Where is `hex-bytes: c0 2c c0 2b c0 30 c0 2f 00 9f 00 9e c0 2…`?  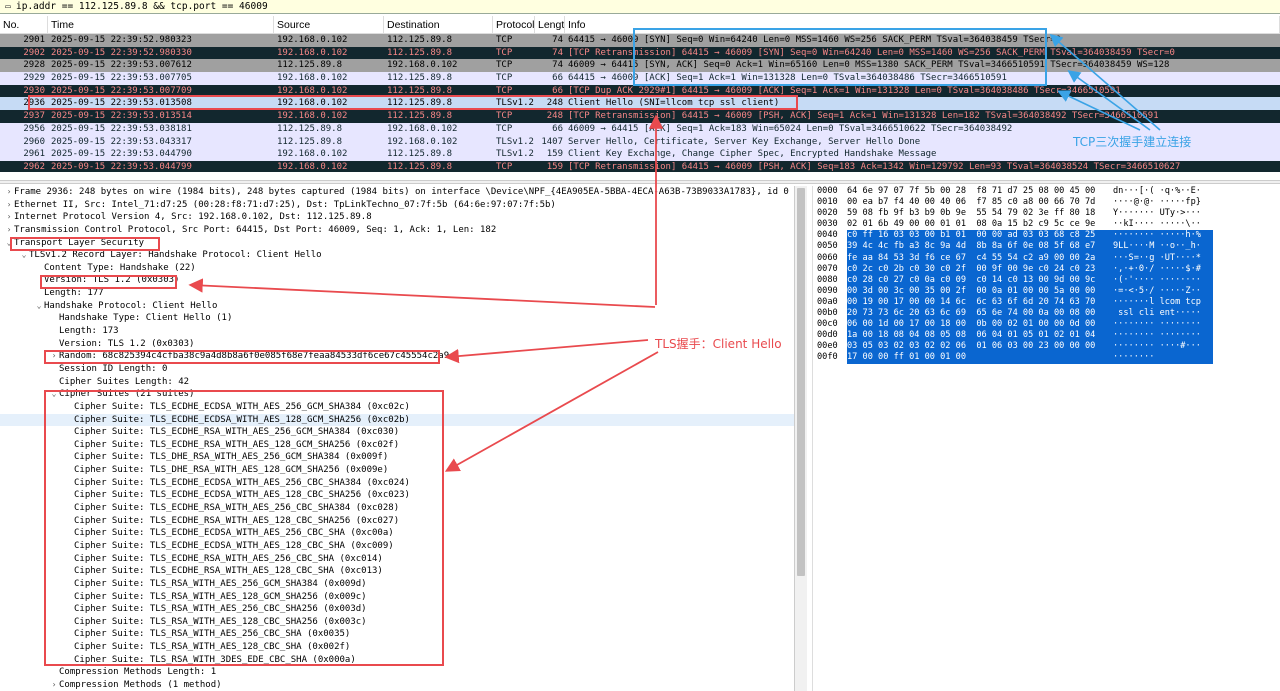 hex-bytes: c0 2c c0 2b c0 30 c0 2f 00 9f 00 9e c0 2… is located at coordinates (980, 269).